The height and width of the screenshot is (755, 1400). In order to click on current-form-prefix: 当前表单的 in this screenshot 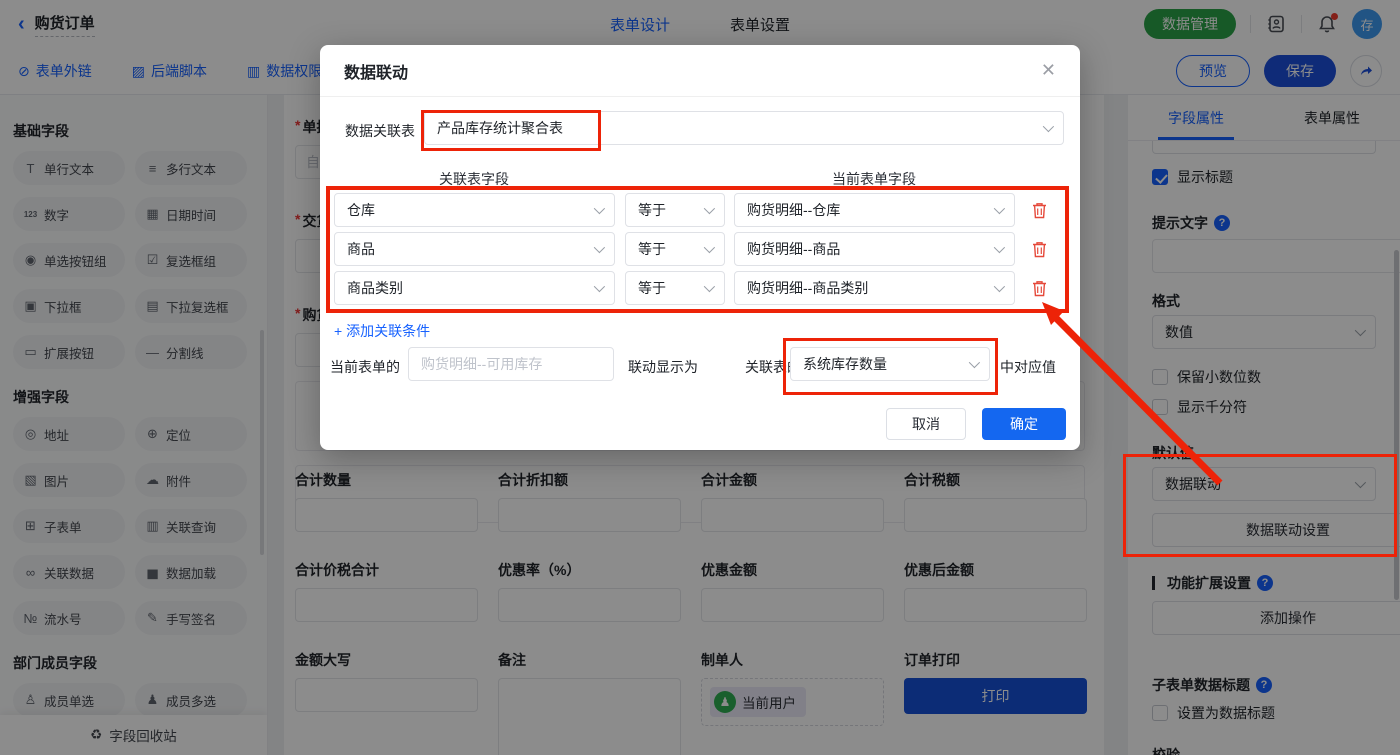, I will do `click(365, 367)`.